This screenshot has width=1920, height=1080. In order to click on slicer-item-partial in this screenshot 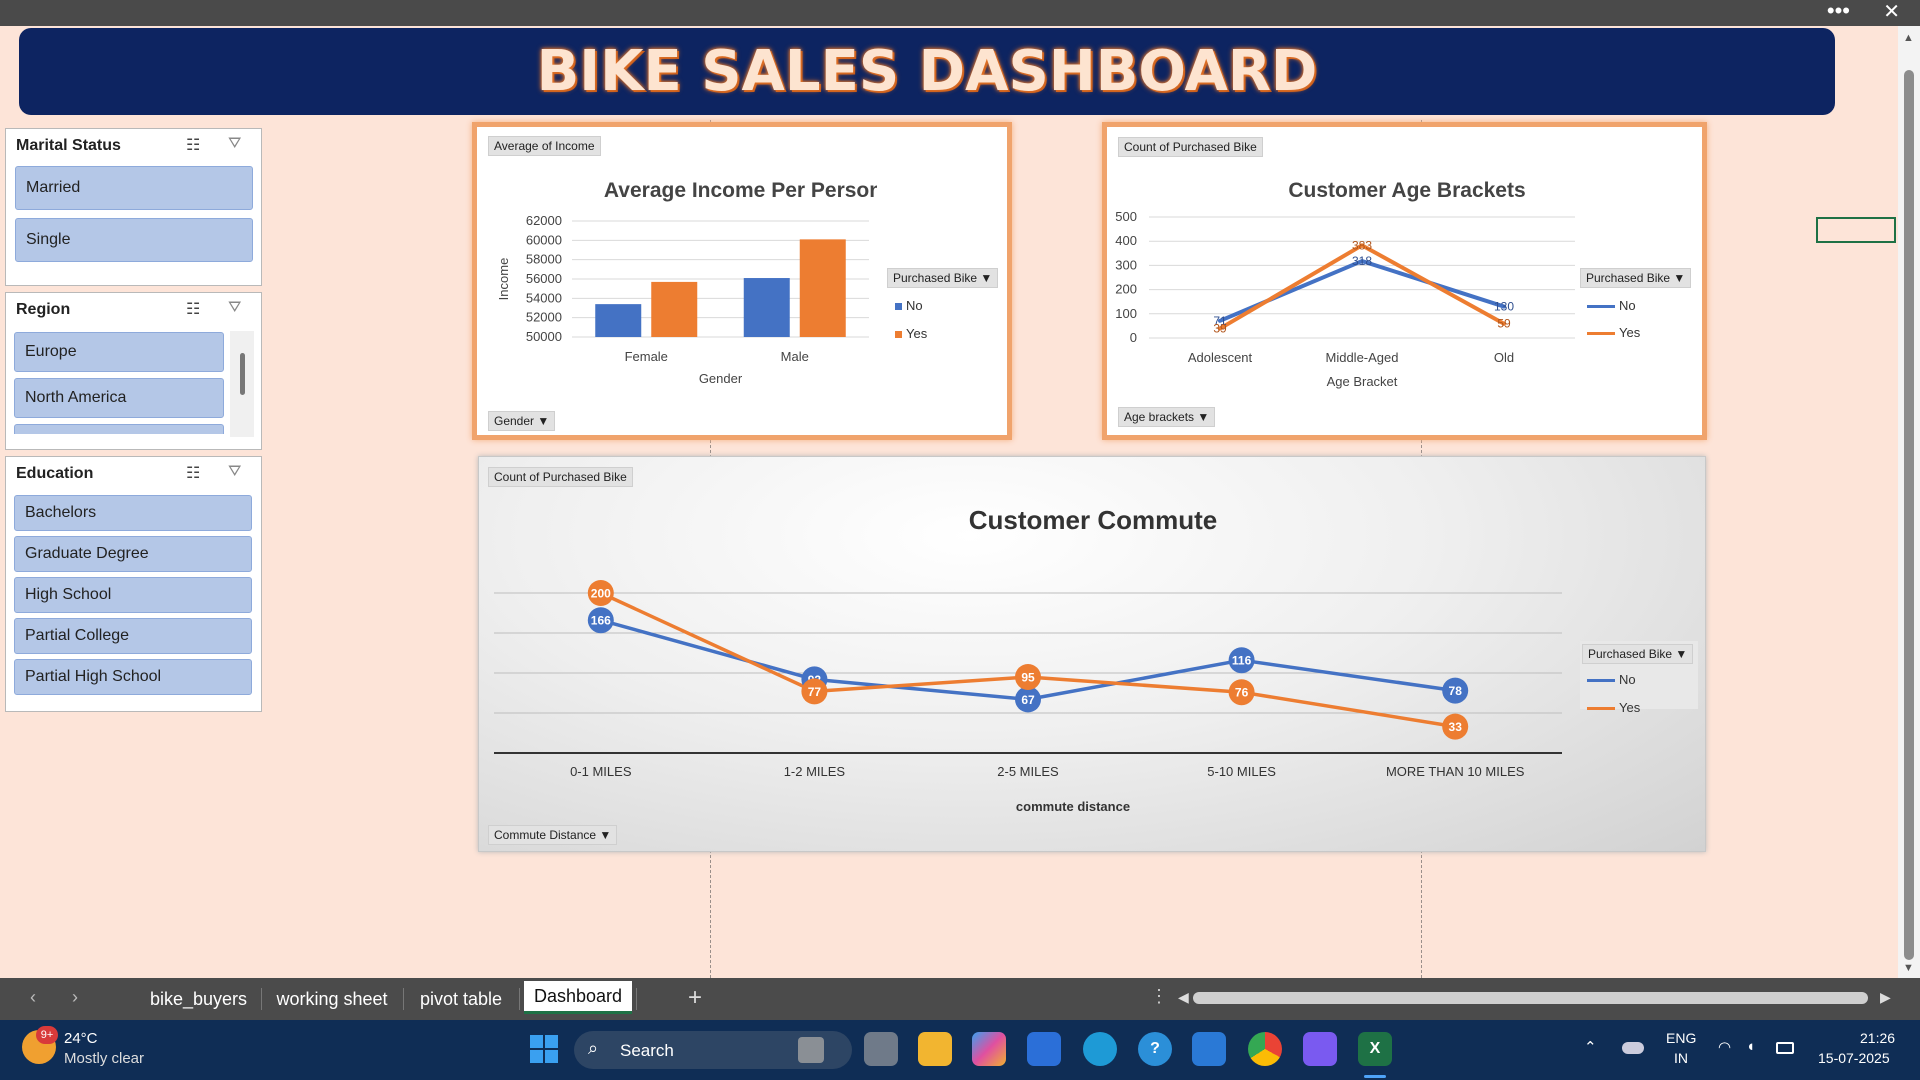, I will do `click(119, 429)`.